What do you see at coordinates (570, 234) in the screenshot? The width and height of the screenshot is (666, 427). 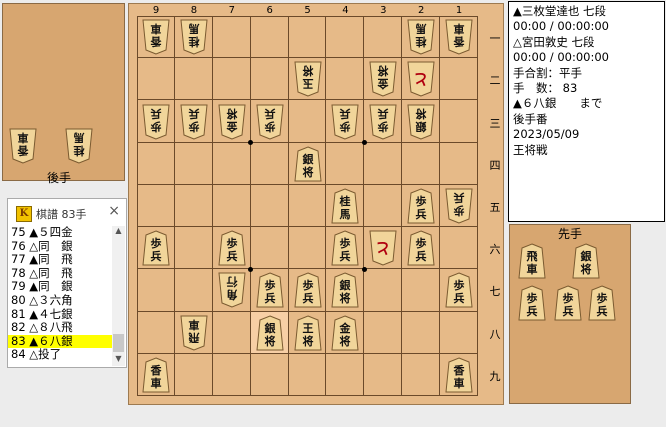 I see `sente-label: 先手` at bounding box center [570, 234].